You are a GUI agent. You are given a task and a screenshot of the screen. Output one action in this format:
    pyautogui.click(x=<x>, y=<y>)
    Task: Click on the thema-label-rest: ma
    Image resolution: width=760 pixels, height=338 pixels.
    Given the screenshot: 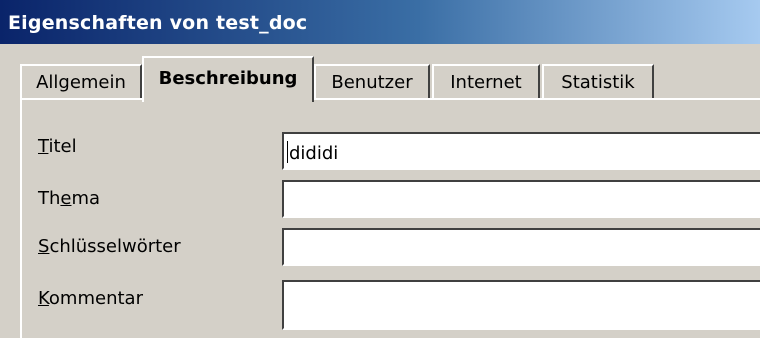 What is the action you would take?
    pyautogui.click(x=86, y=198)
    